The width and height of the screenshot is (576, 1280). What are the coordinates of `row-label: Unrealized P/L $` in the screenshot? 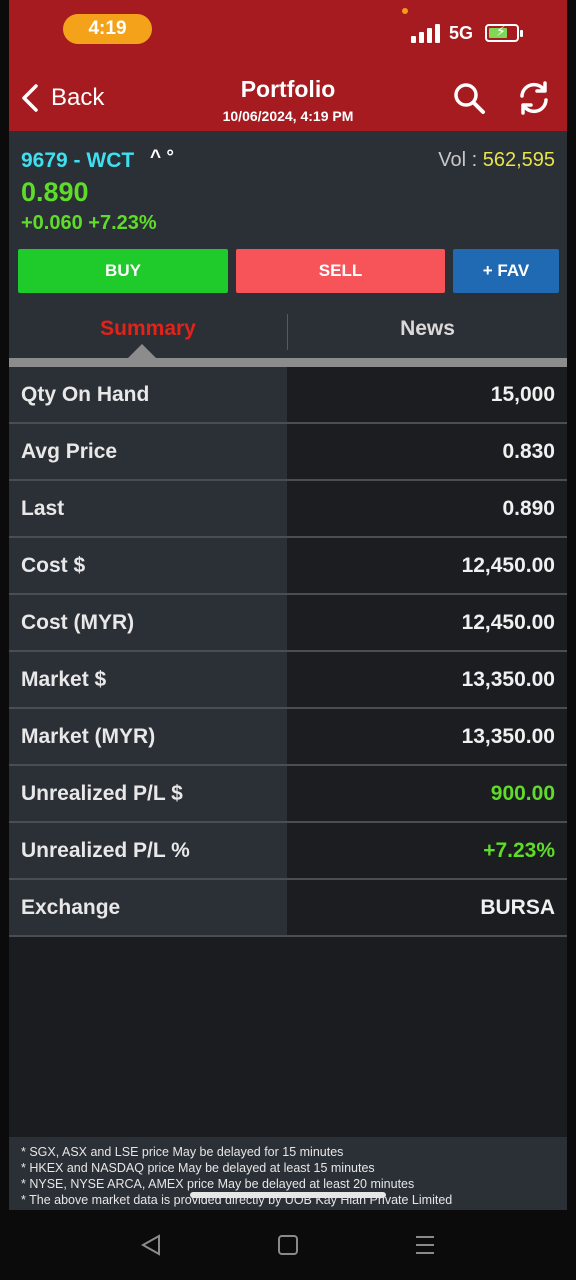 It's located at (148, 793).